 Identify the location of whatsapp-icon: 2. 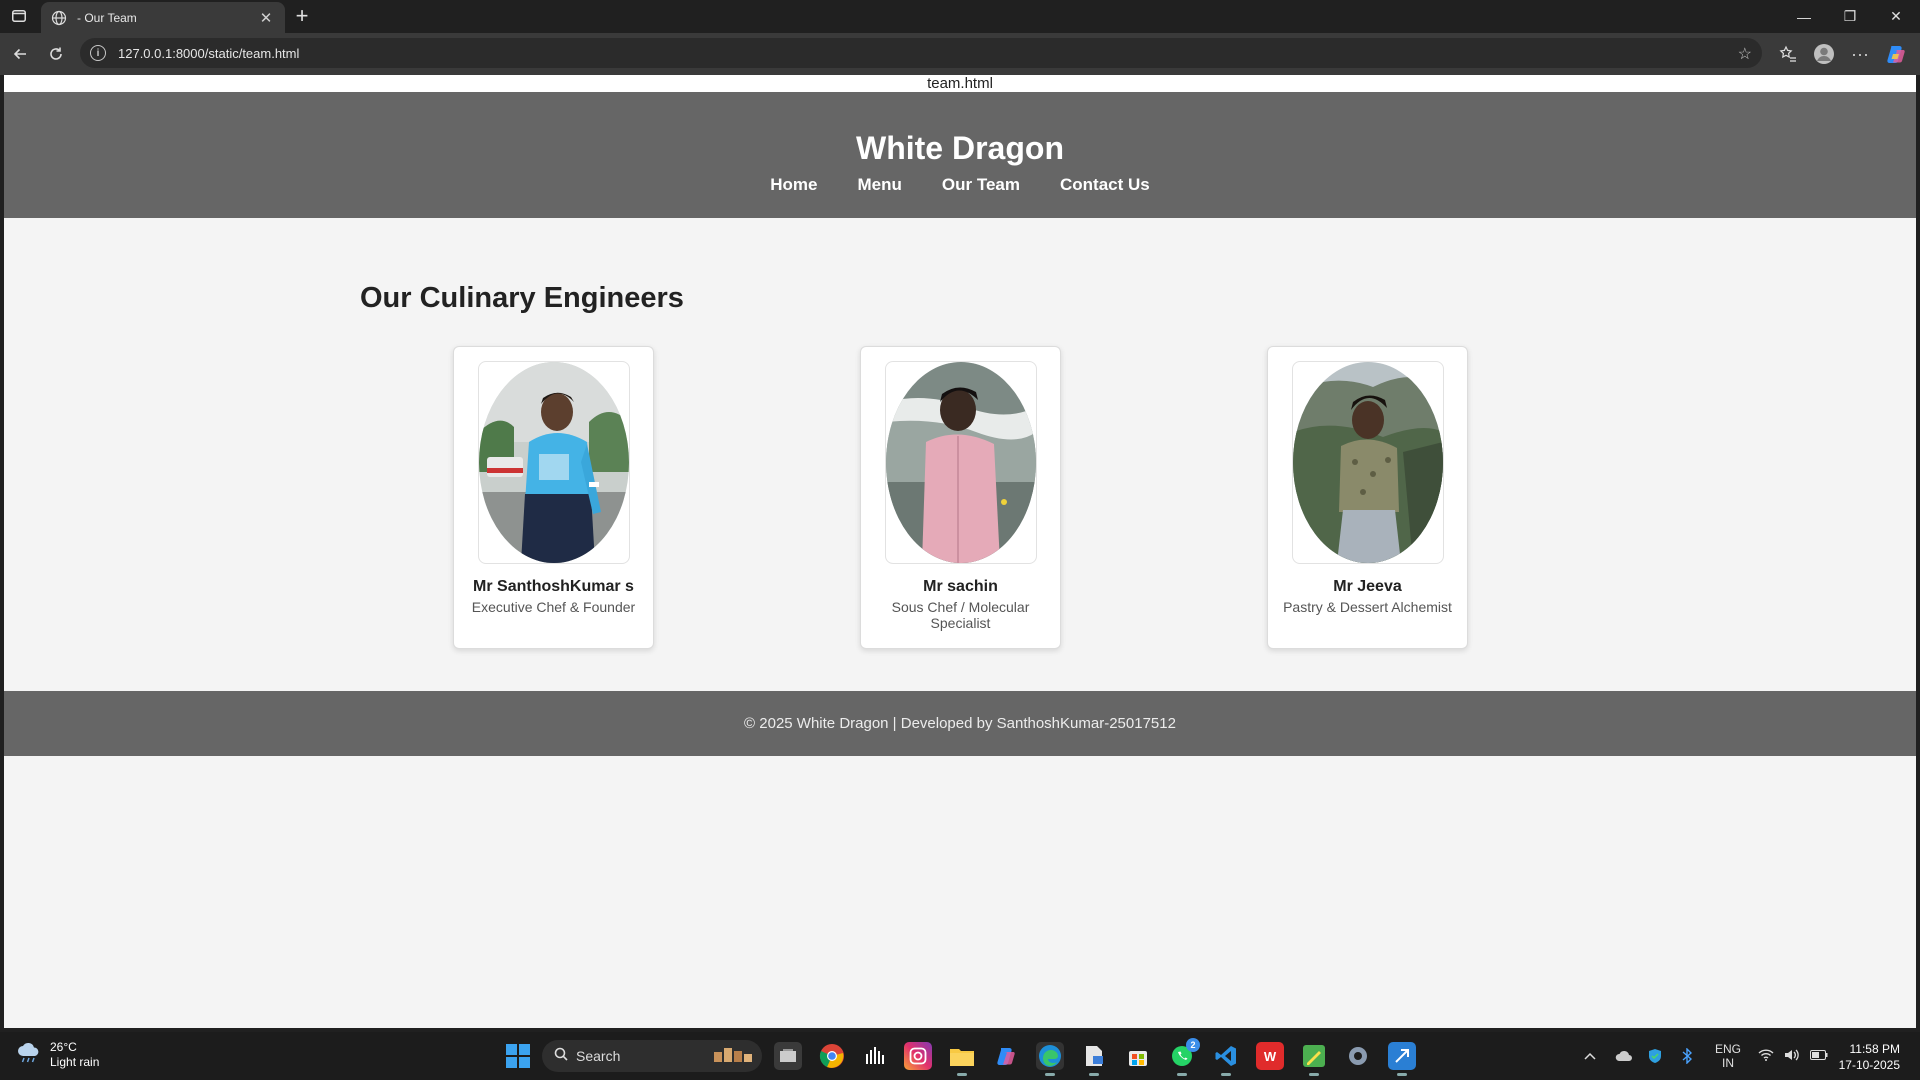
(1184, 1057).